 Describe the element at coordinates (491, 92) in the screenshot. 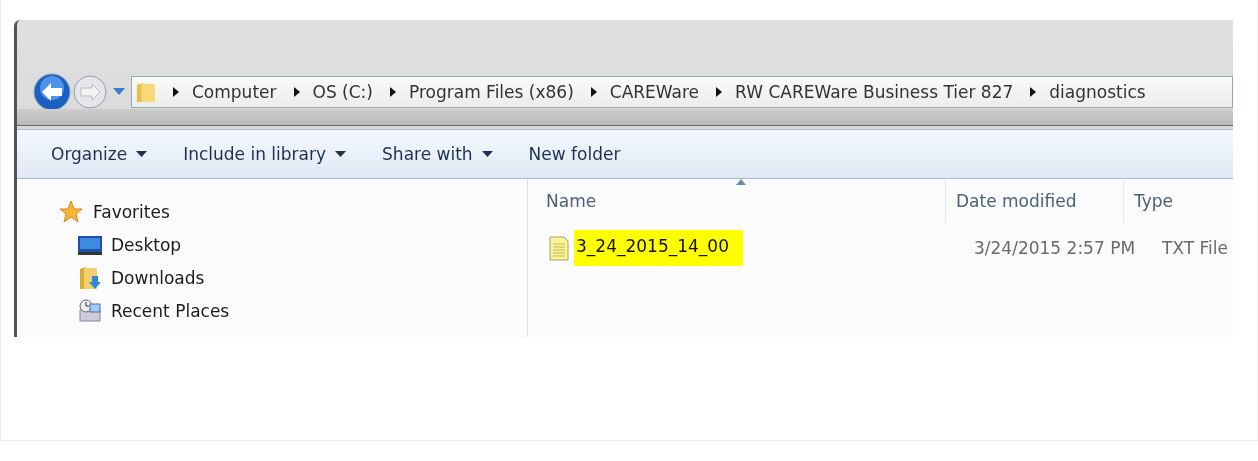

I see `breadcrumb: Program Files (x86)` at that location.